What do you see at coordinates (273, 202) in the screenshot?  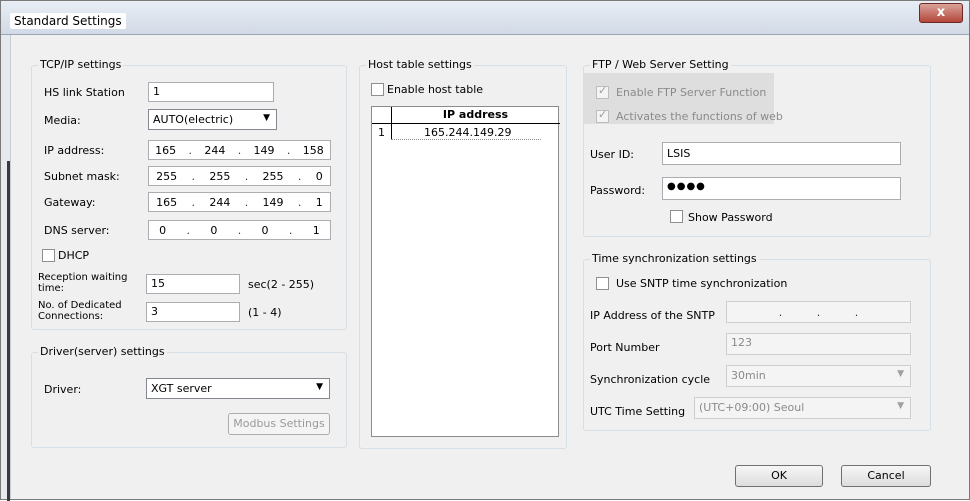 I see `gateway-octet: 149` at bounding box center [273, 202].